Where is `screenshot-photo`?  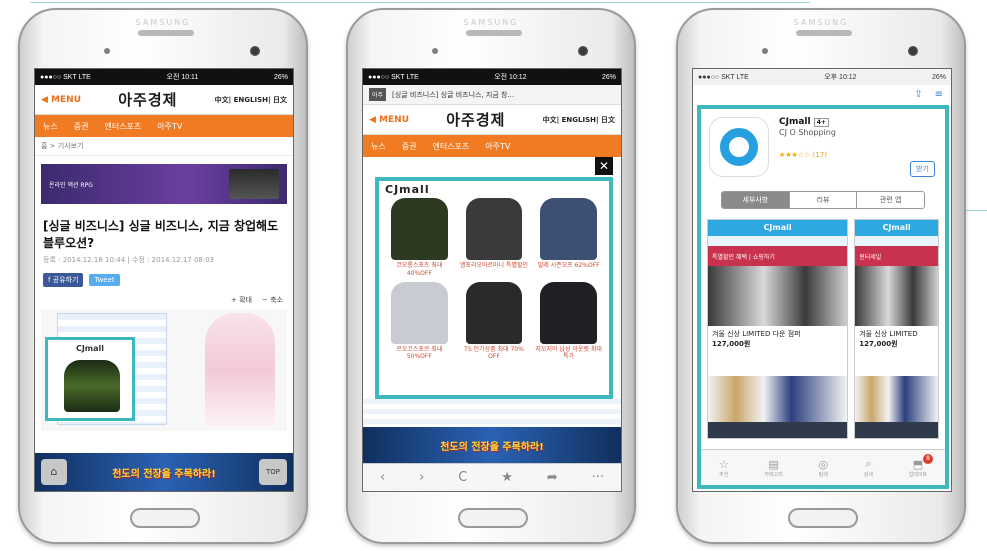
screenshot-photo is located at coordinates (778, 296).